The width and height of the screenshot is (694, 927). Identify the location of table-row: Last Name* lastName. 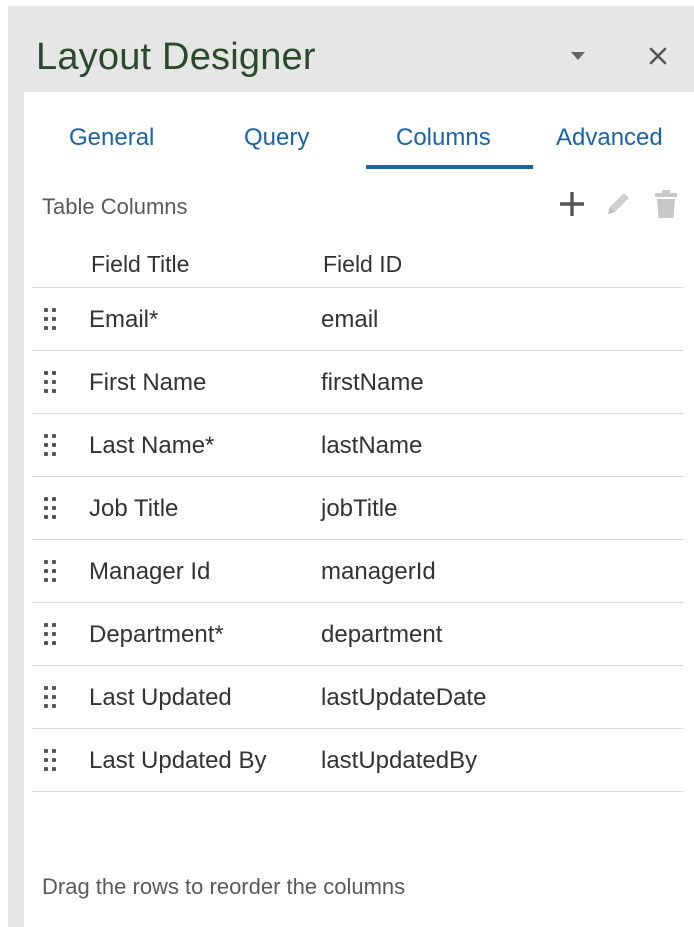
(358, 444).